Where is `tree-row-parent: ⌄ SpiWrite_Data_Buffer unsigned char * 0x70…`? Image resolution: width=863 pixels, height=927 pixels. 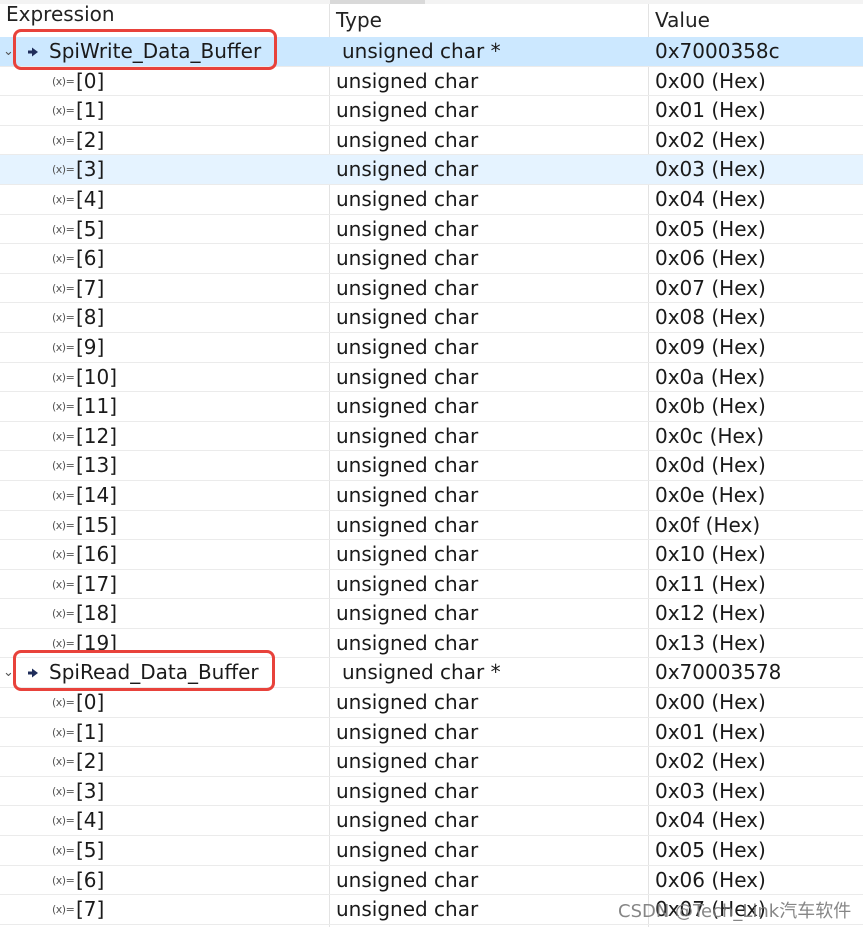 tree-row-parent: ⌄ SpiWrite_Data_Buffer unsigned char * 0x70… is located at coordinates (431, 52).